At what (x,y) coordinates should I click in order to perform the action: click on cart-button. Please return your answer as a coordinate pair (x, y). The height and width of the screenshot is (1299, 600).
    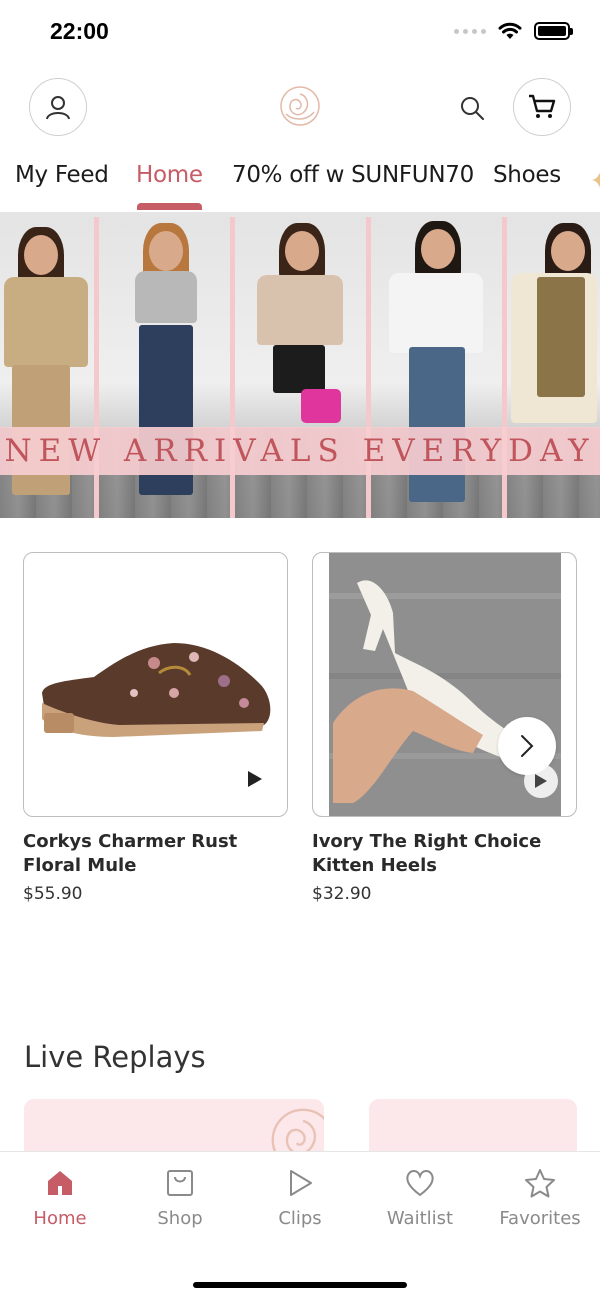
    Looking at the image, I should click on (542, 107).